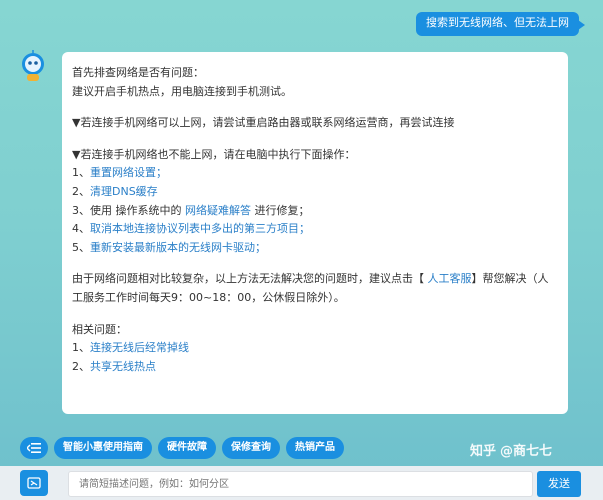 The height and width of the screenshot is (500, 603). What do you see at coordinates (34, 483) in the screenshot?
I see `keyboard-icon` at bounding box center [34, 483].